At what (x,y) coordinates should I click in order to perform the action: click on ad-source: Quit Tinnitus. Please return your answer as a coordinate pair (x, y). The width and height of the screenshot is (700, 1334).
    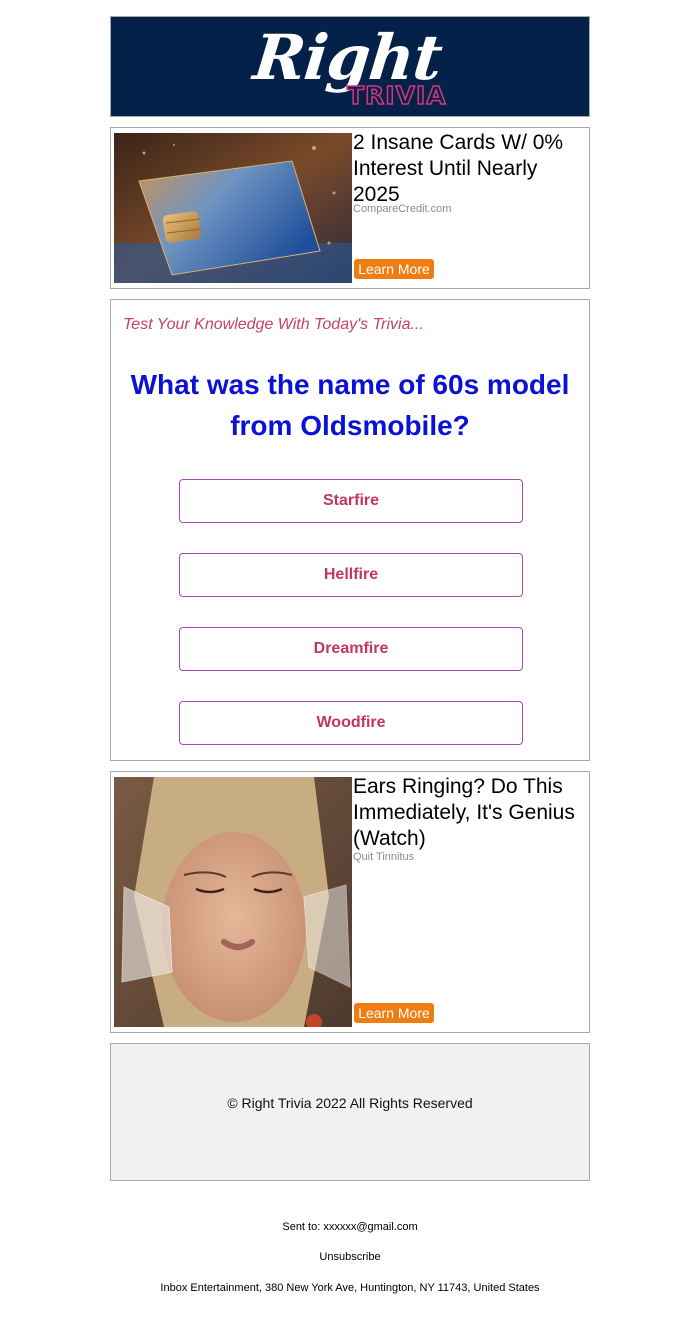
    Looking at the image, I should click on (384, 857).